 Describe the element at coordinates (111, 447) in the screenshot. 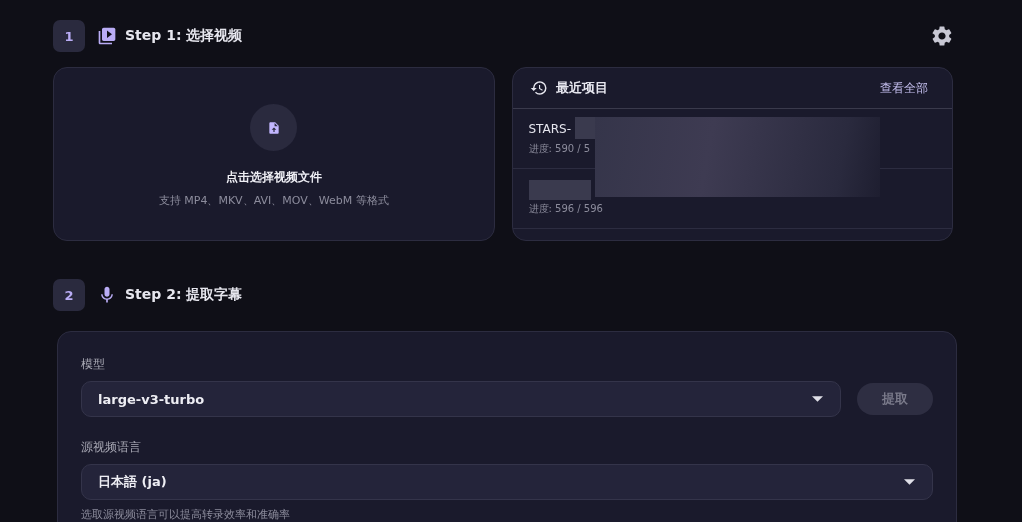

I see `field-label: 源视频语言` at that location.